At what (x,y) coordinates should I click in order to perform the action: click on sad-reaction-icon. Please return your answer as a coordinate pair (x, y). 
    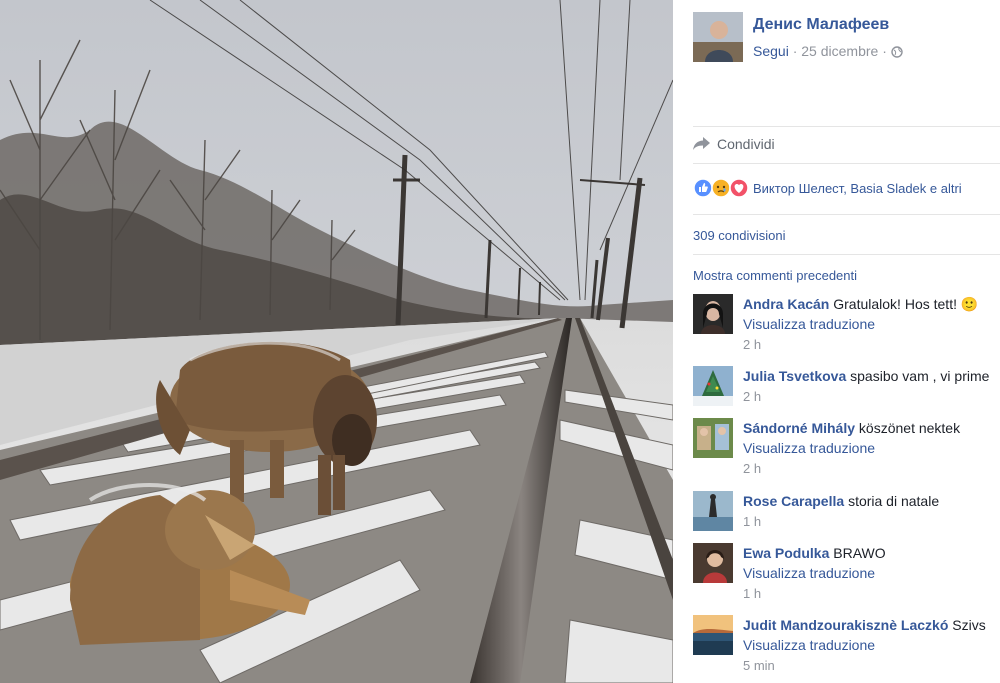
    Looking at the image, I should click on (721, 188).